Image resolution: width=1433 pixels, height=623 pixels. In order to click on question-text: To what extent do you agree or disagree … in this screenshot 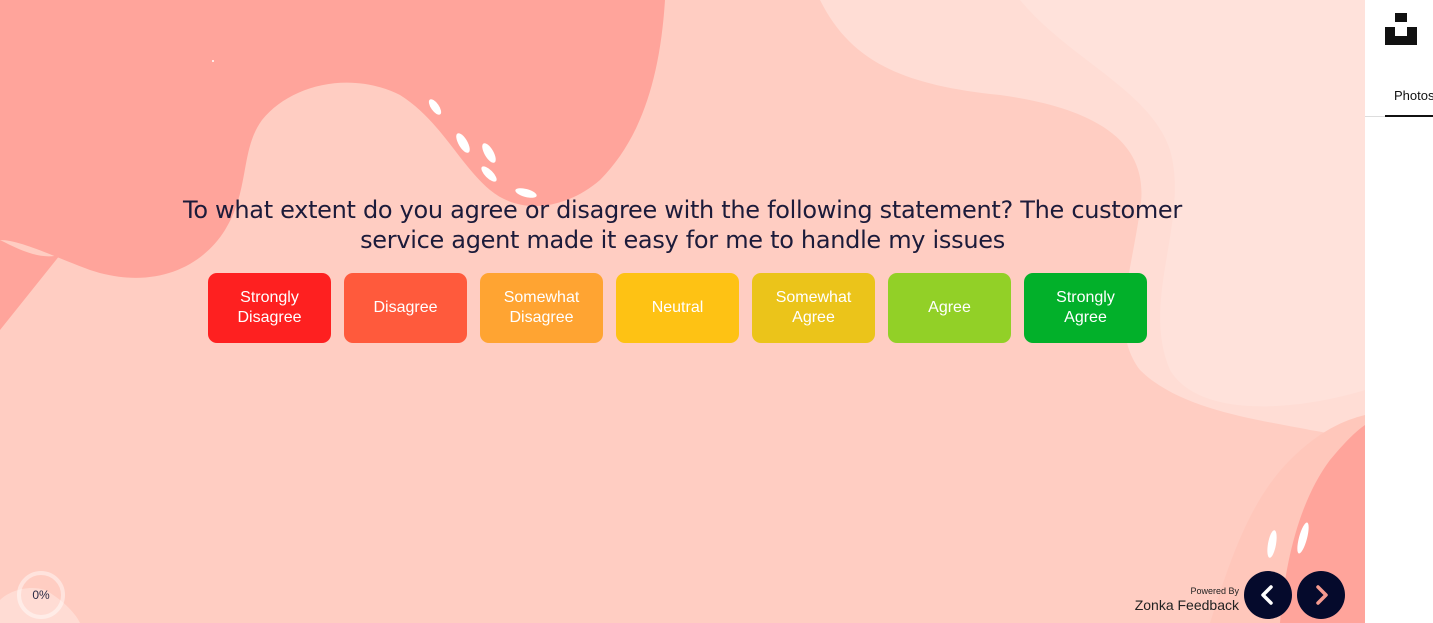, I will do `click(682, 225)`.